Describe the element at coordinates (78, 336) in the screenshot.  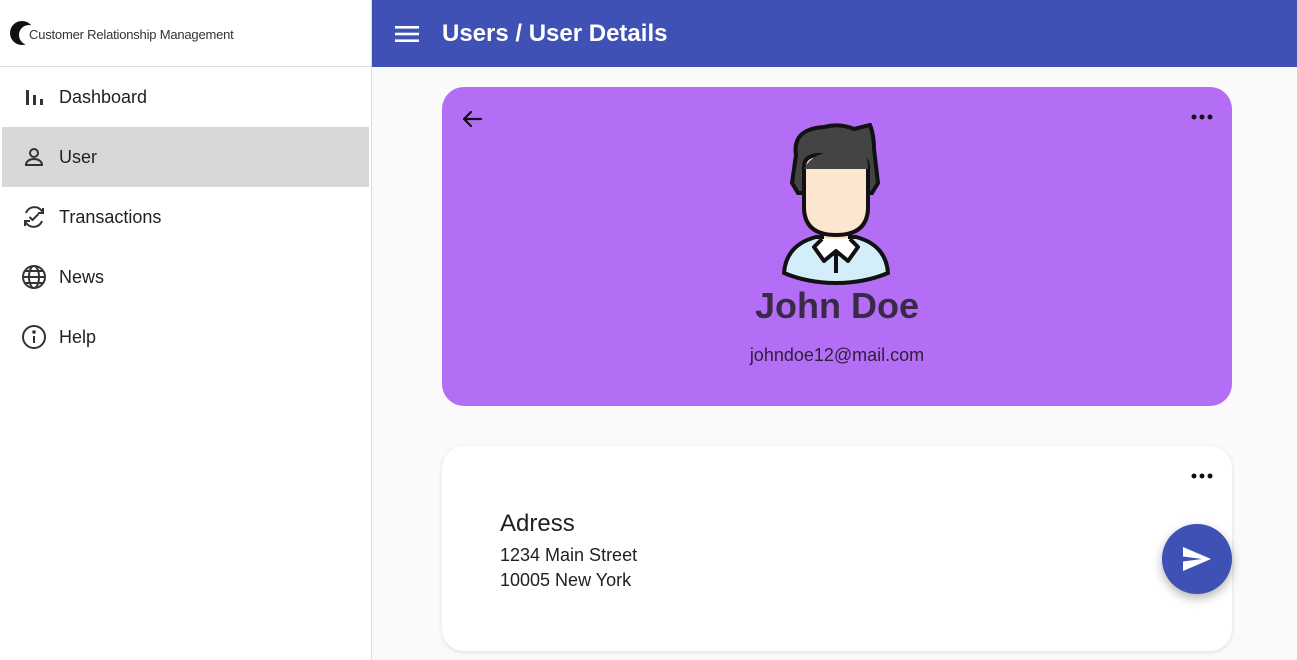
I see `sidebar-item-label: Help` at that location.